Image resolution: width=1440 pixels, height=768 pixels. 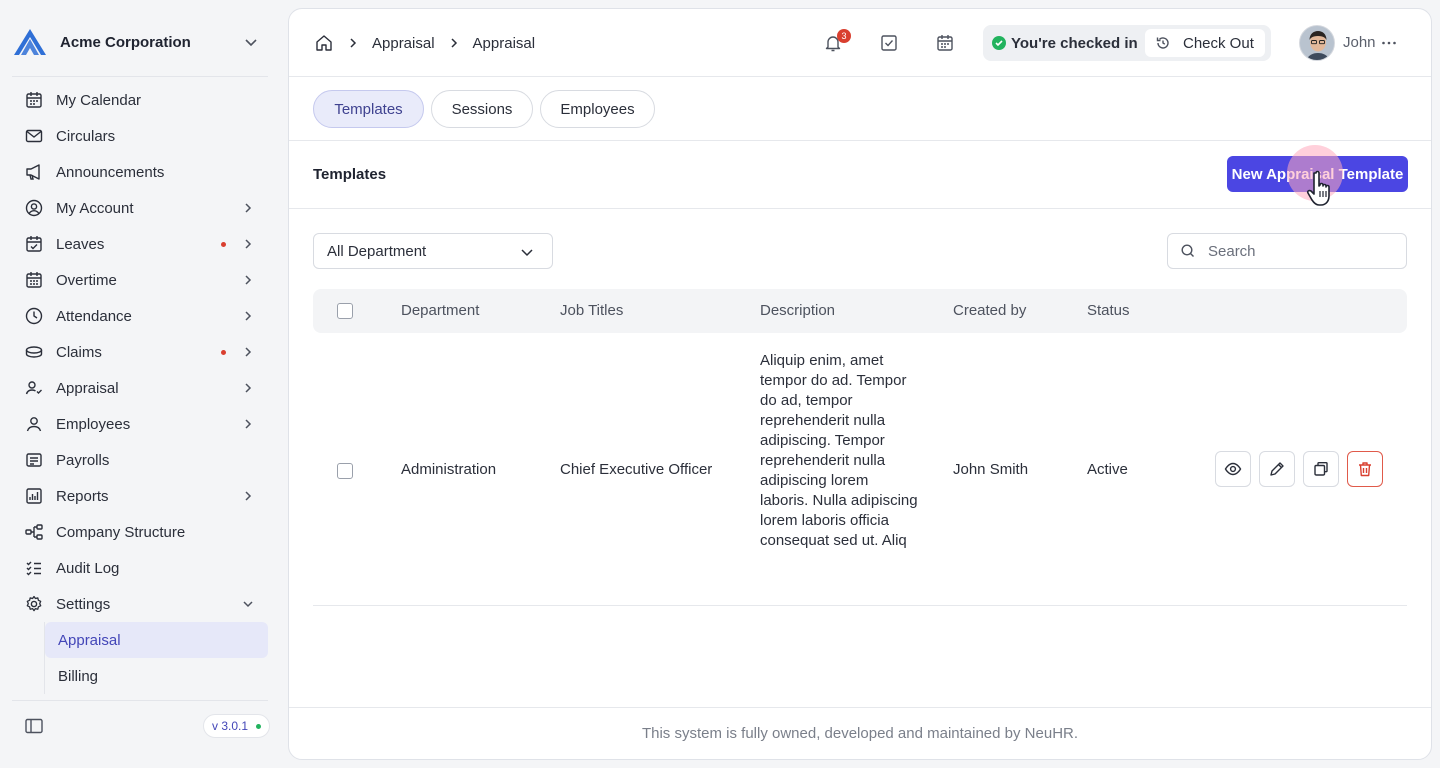 I want to click on sidebar-item-my-calendar: My Calendar, so click(x=140, y=100).